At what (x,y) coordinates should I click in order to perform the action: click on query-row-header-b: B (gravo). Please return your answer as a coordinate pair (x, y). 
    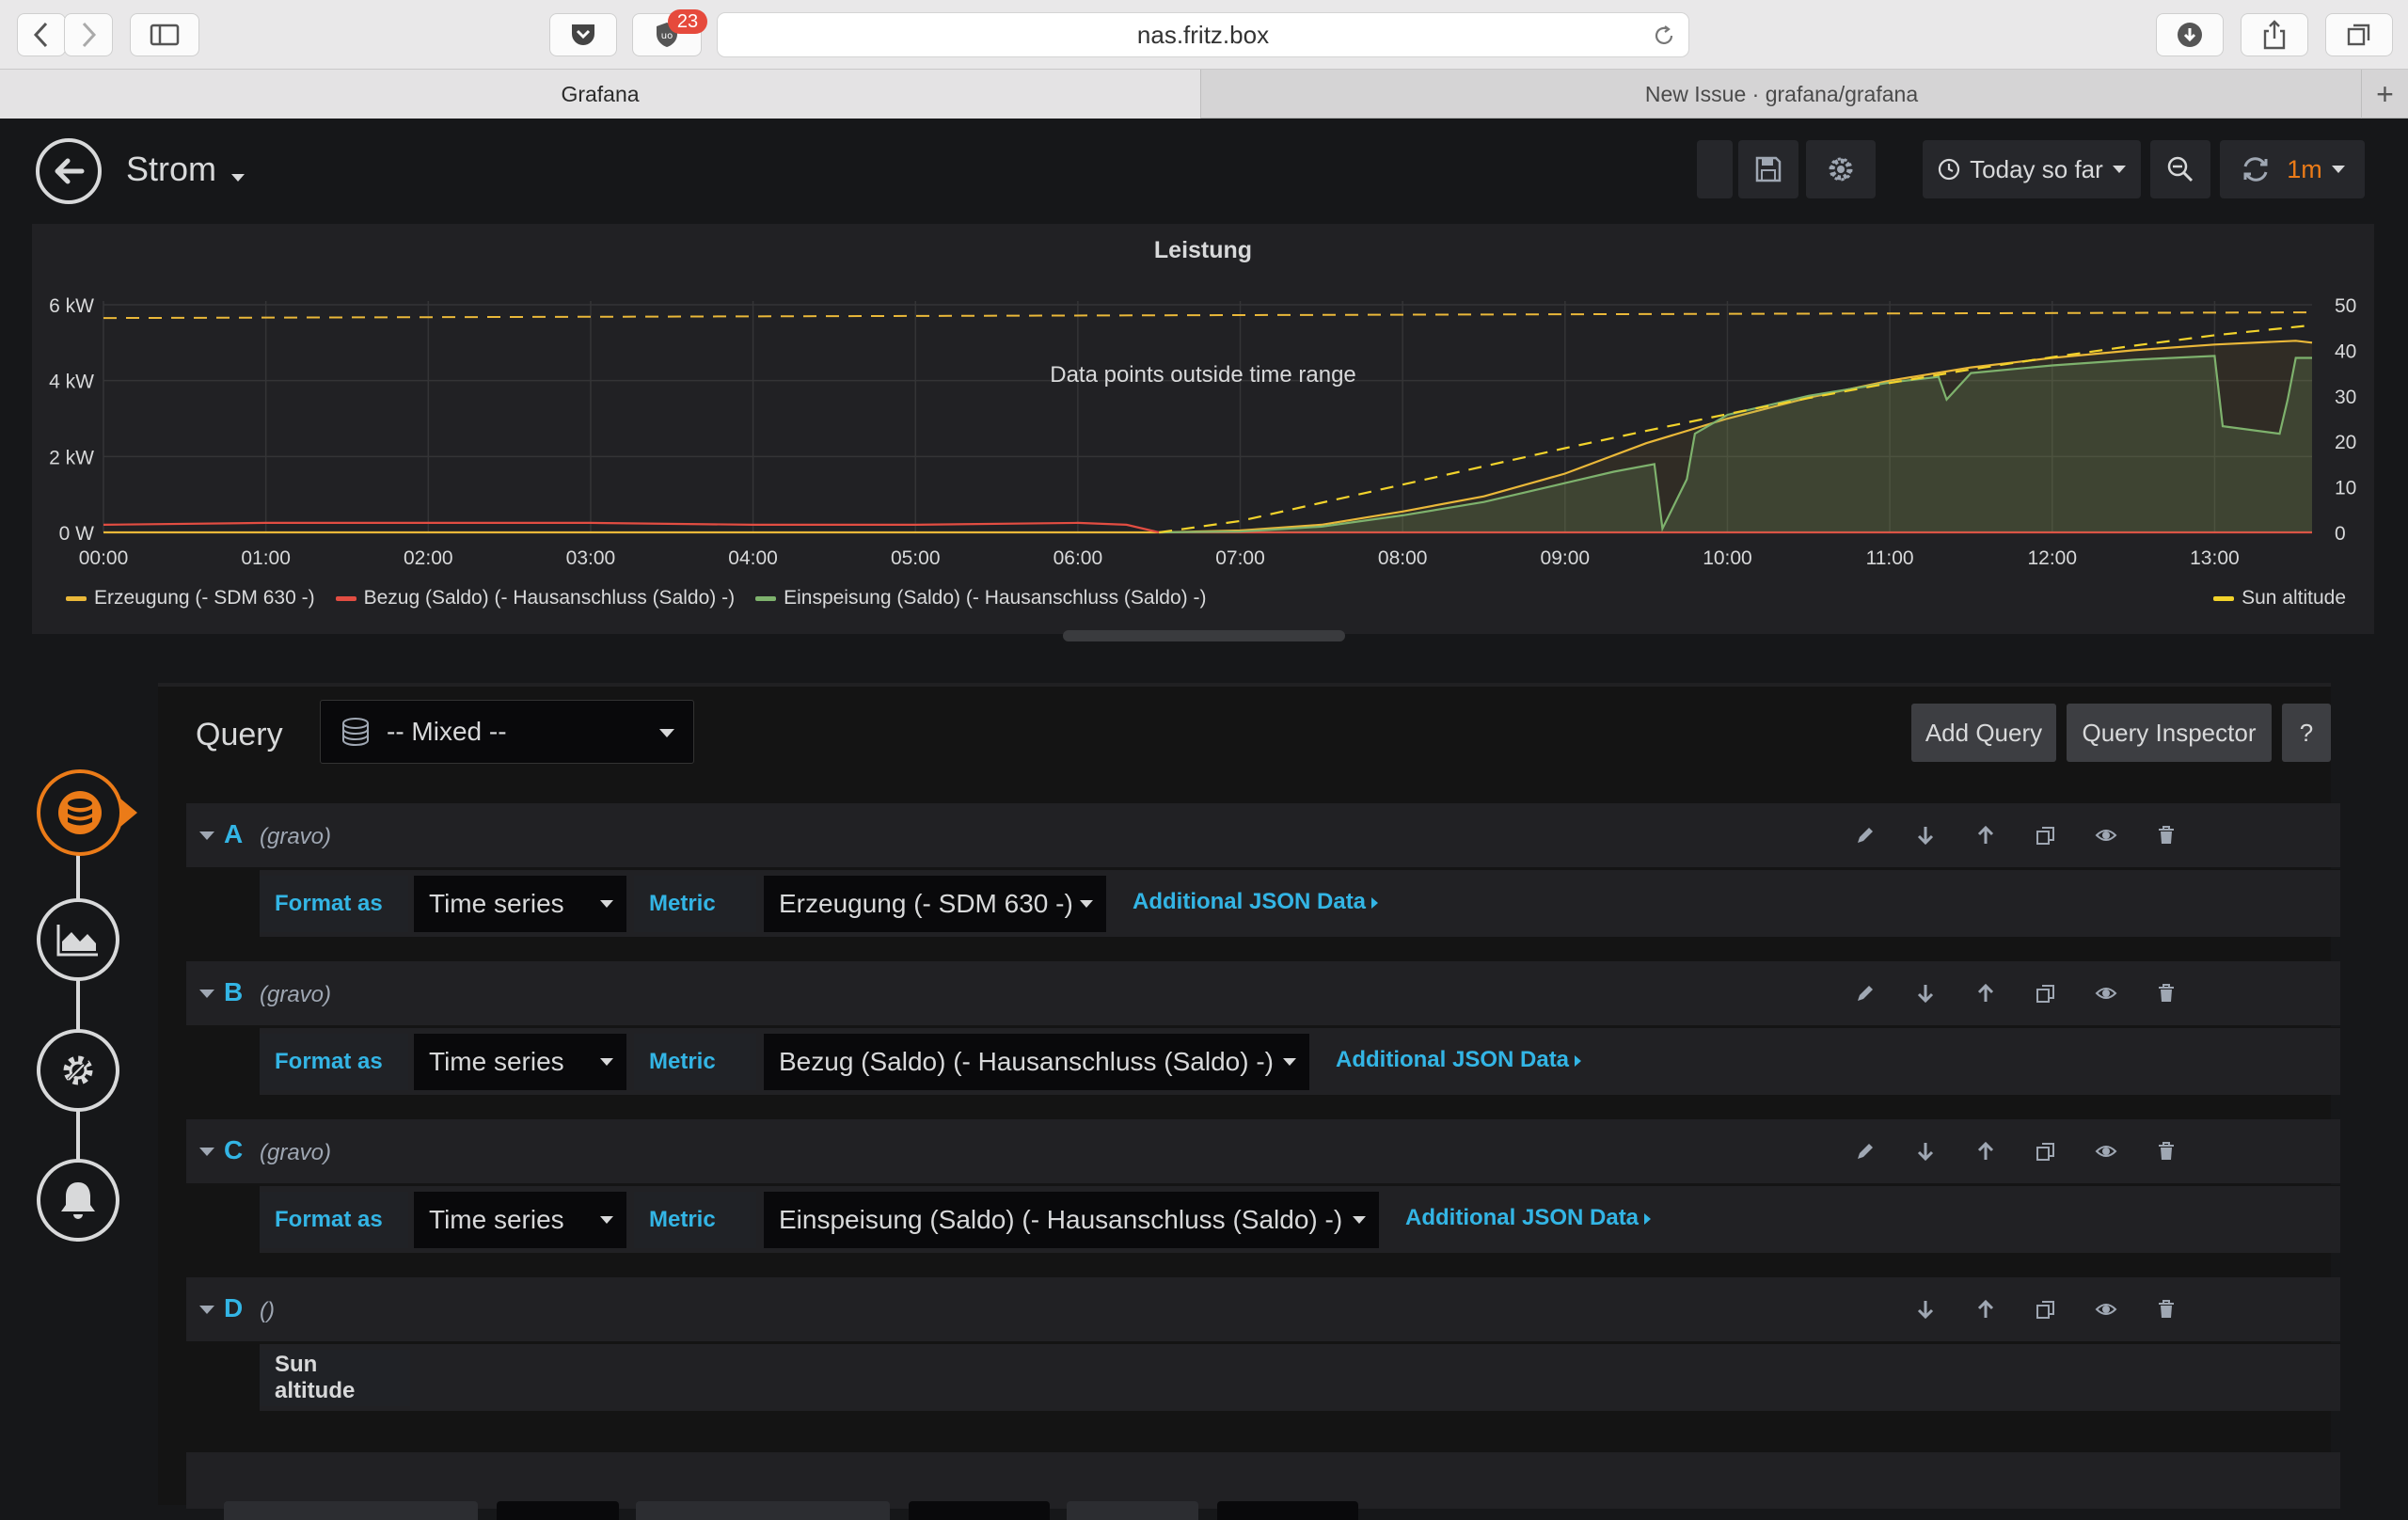
    Looking at the image, I should click on (1263, 993).